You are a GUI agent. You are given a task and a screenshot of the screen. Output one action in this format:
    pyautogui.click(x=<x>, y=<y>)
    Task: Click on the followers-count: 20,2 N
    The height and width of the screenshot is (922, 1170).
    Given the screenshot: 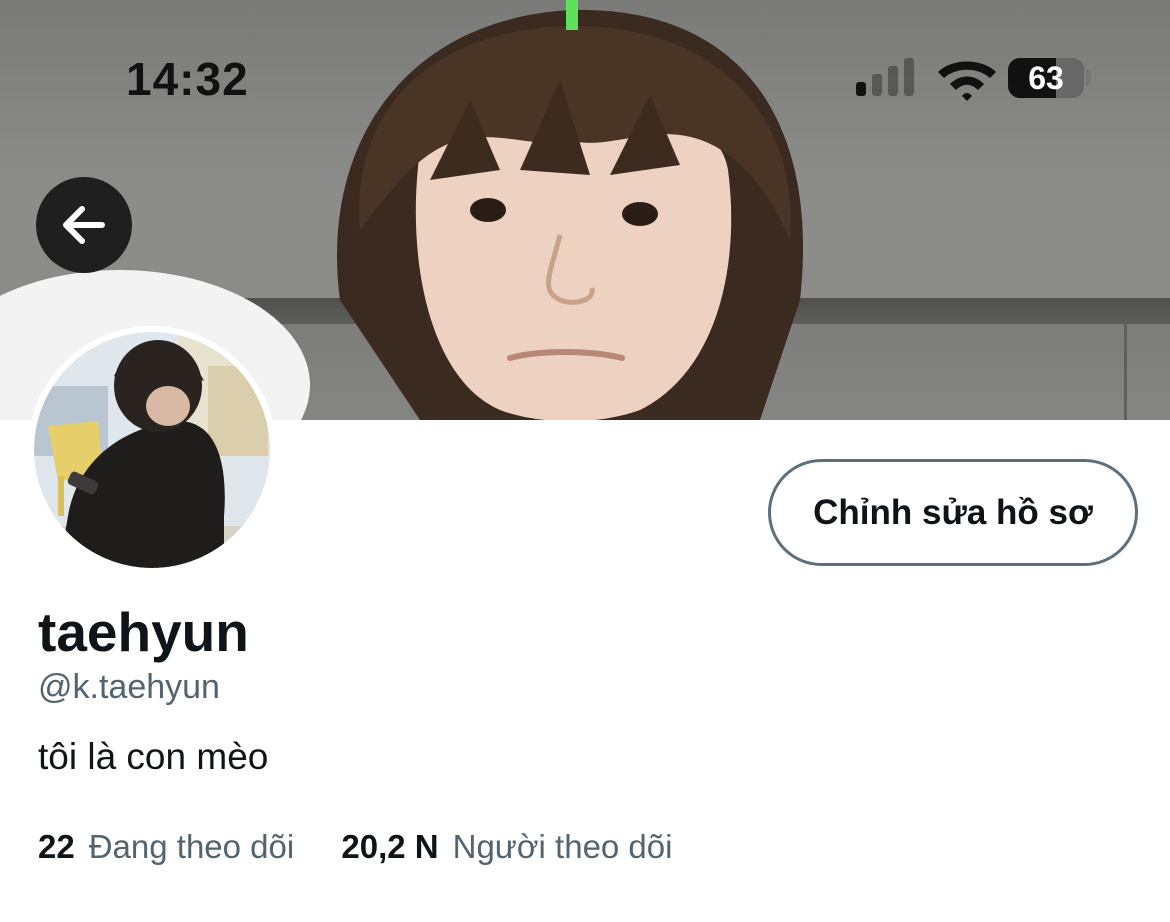 What is the action you would take?
    pyautogui.click(x=390, y=846)
    